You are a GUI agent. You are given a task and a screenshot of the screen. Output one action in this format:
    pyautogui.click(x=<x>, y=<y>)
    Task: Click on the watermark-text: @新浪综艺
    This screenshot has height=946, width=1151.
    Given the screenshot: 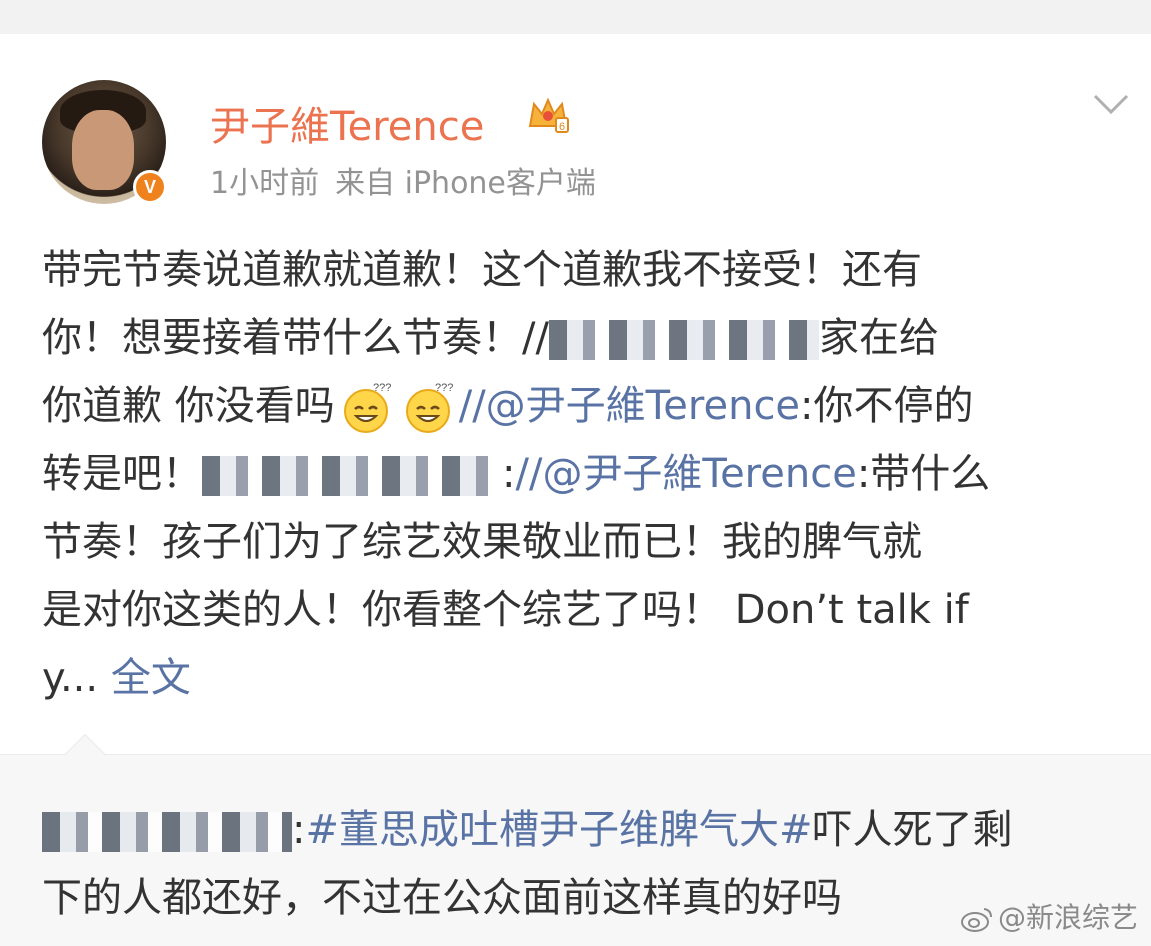 What is the action you would take?
    pyautogui.click(x=1068, y=917)
    